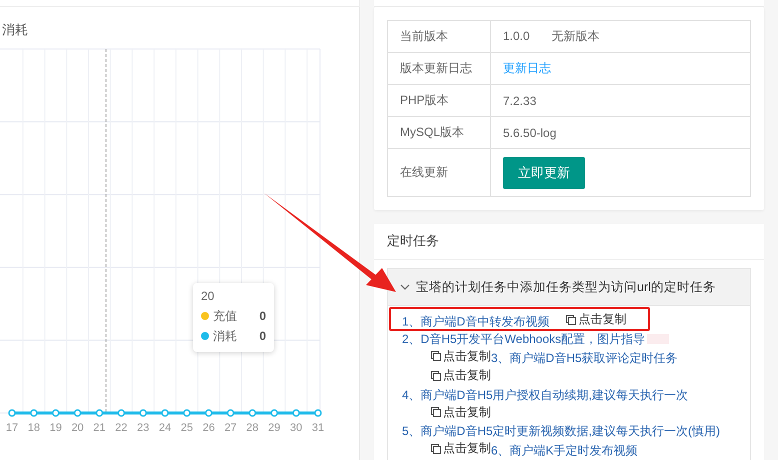  I want to click on axis-label: 30, so click(296, 428).